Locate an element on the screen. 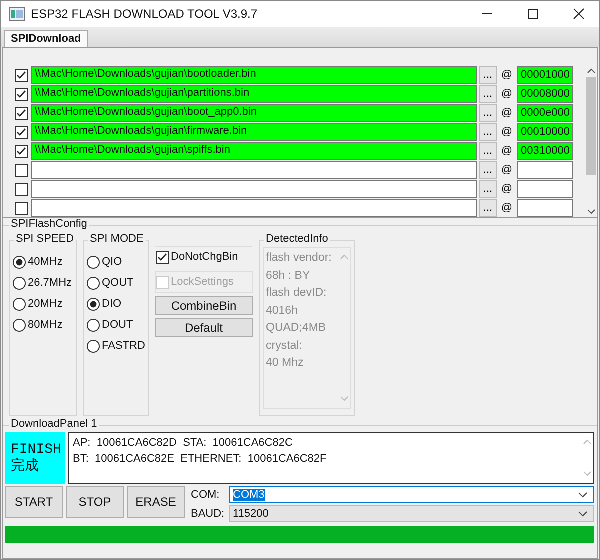 This screenshot has height=560, width=600. dropdown: COM3 is located at coordinates (411, 494).